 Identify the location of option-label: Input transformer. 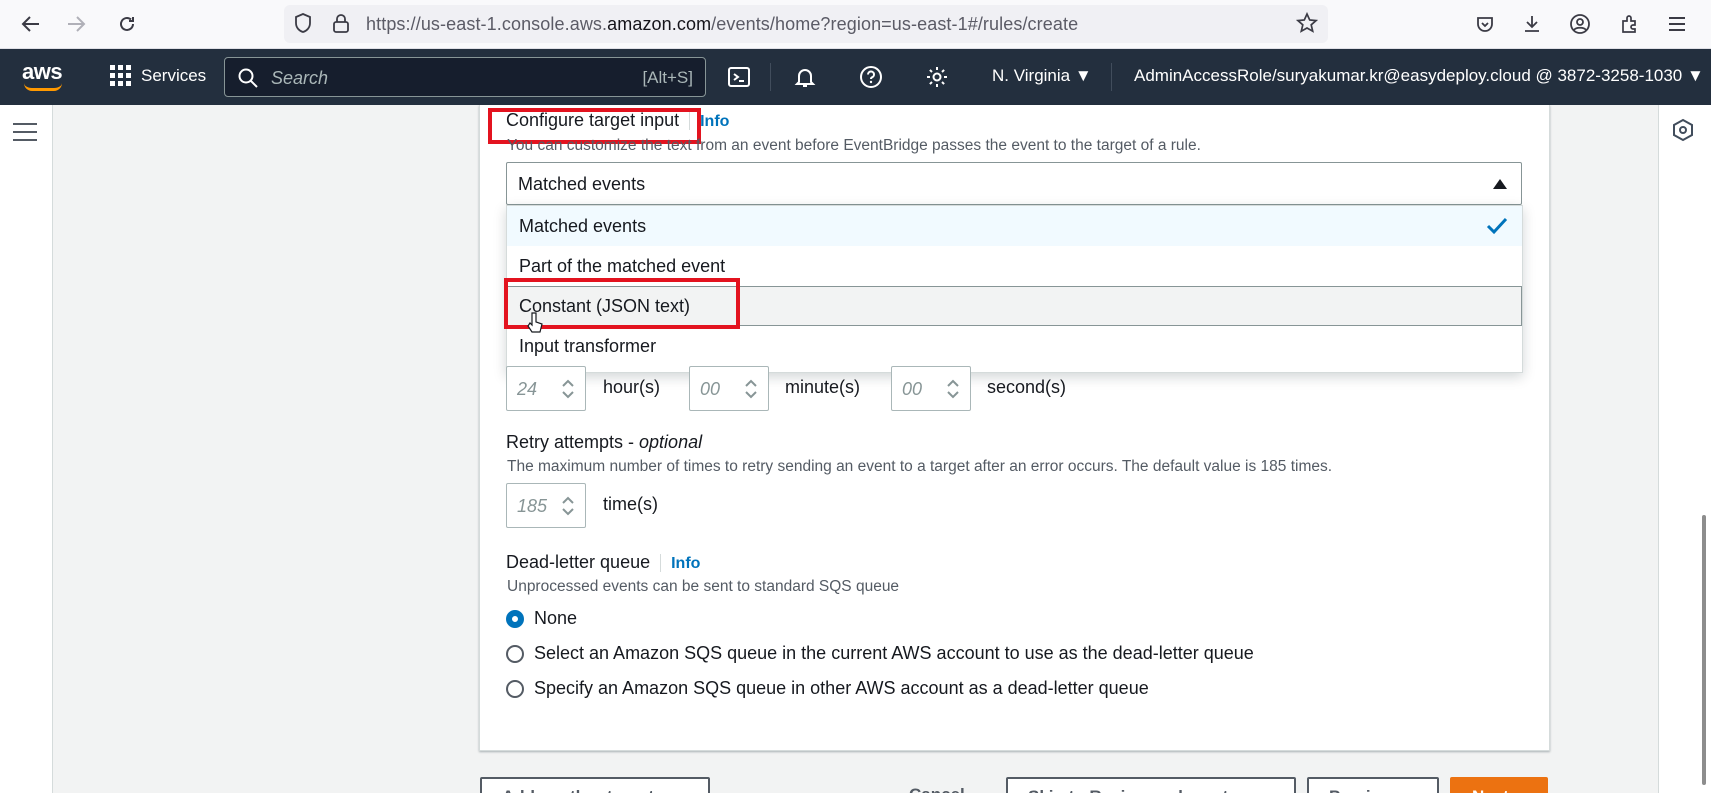
(588, 346).